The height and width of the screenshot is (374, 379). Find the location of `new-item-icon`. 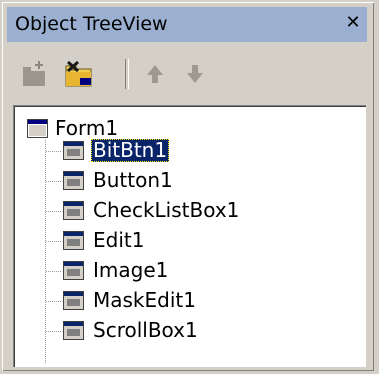

new-item-icon is located at coordinates (34, 73).